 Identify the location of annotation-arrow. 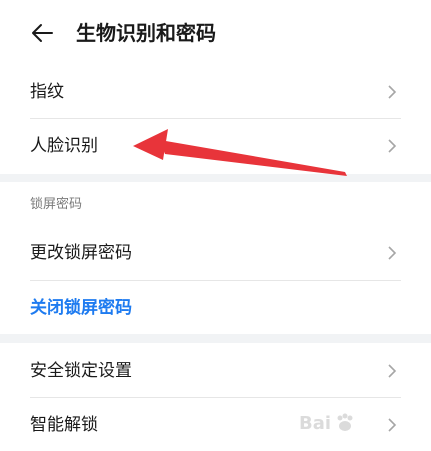
(240, 152).